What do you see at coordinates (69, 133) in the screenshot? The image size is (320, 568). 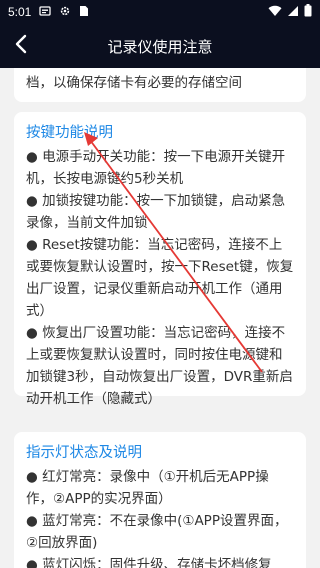 I see `button-function-title: 按键功能说明` at bounding box center [69, 133].